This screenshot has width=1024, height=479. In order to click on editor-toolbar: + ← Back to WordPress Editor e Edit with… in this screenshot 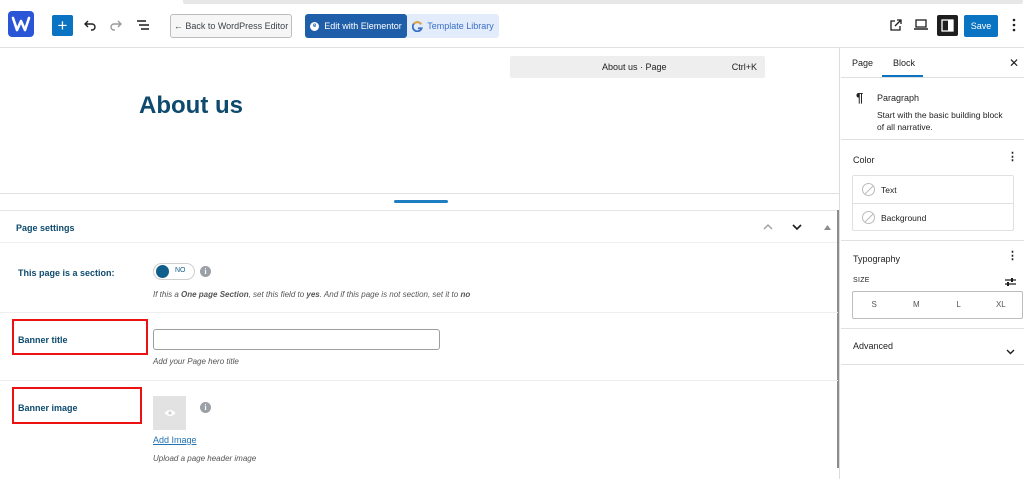, I will do `click(512, 24)`.